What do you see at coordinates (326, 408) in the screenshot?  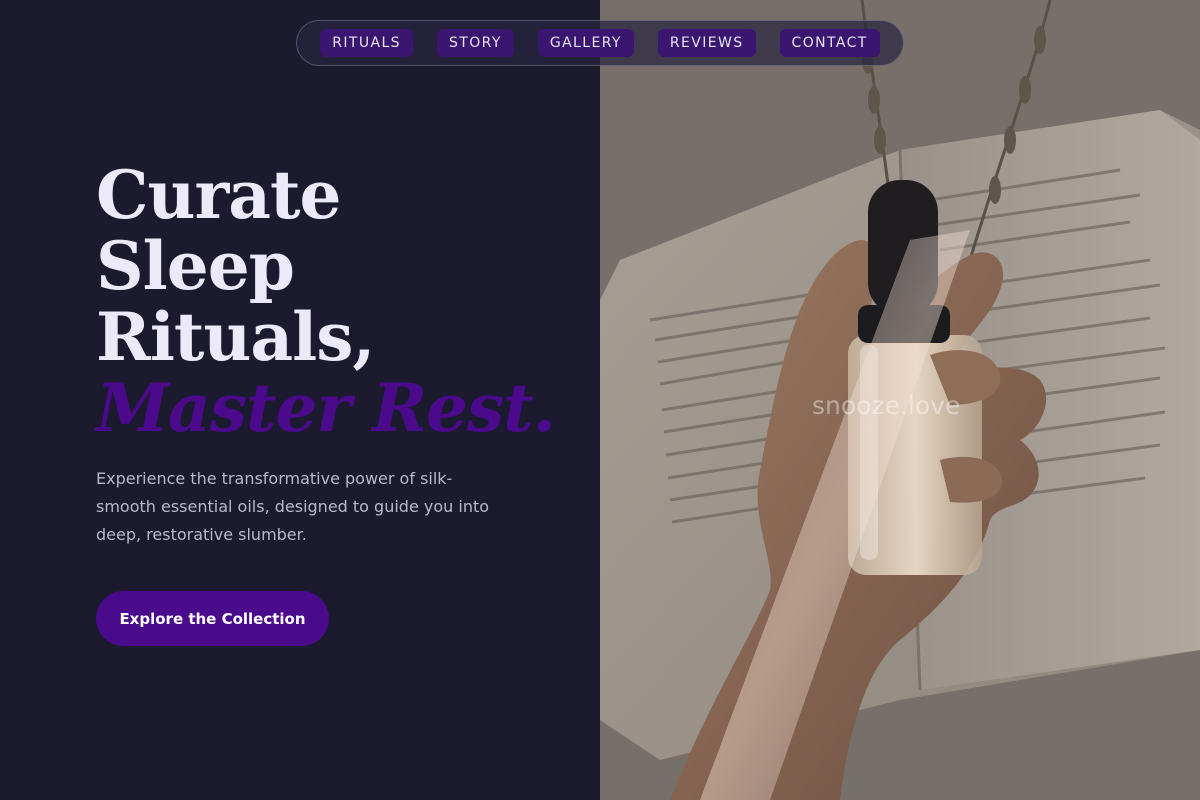 I see `headline-accent: Master Rest.` at bounding box center [326, 408].